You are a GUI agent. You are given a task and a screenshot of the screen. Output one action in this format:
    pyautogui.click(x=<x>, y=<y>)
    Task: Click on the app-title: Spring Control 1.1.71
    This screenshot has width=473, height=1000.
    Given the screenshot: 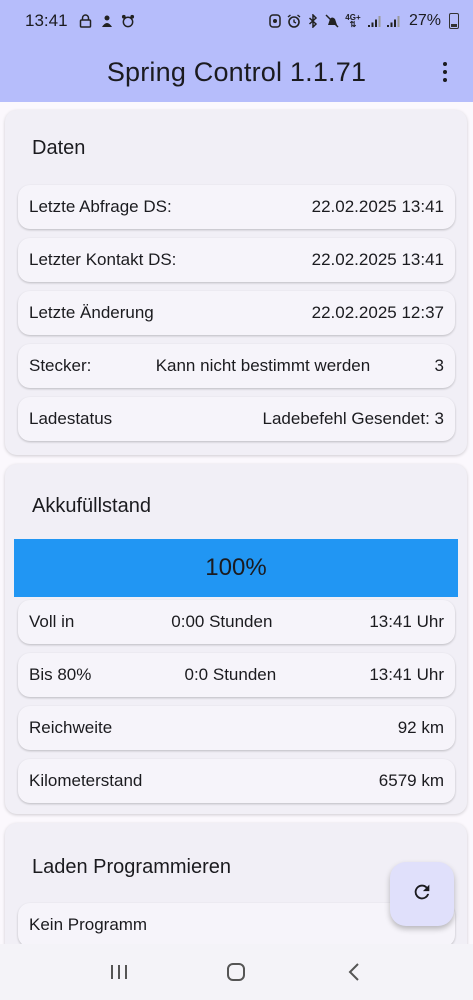 What is the action you would take?
    pyautogui.click(x=236, y=71)
    